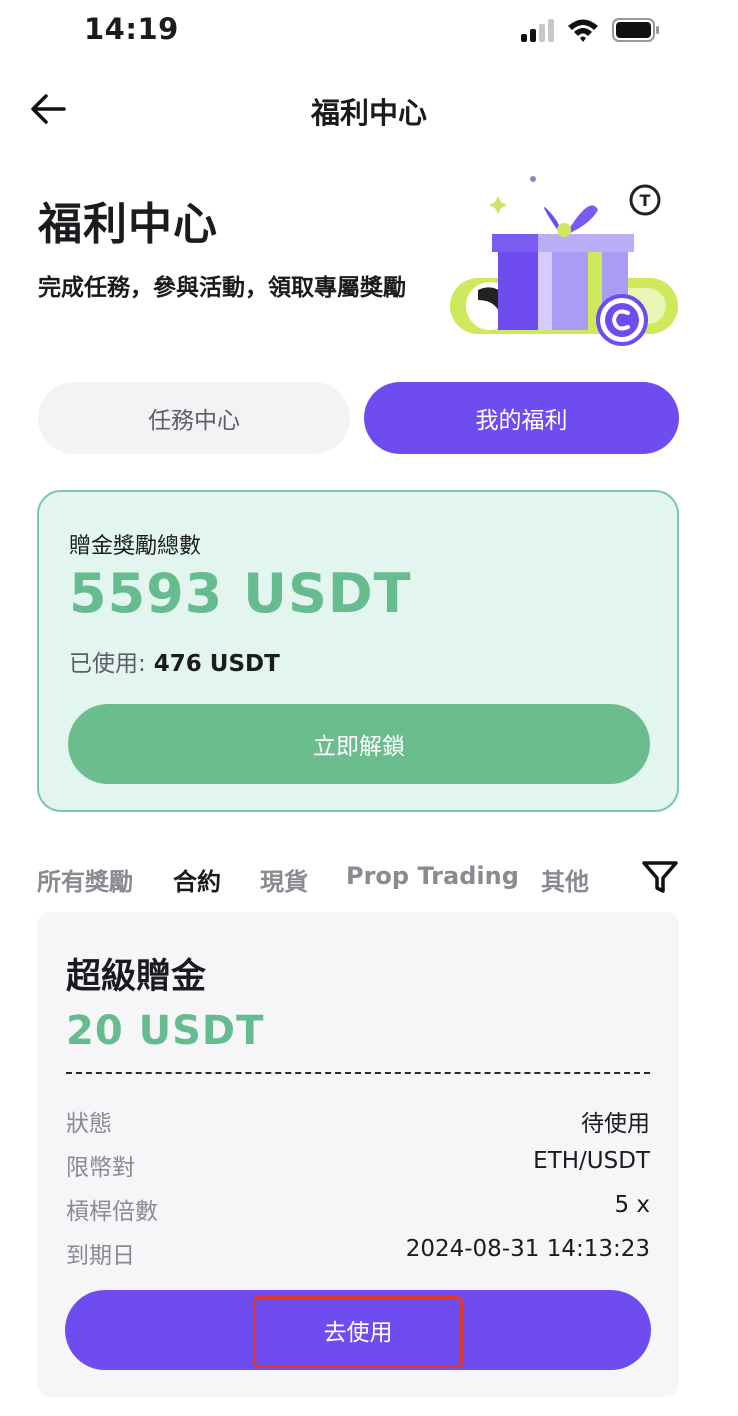 The image size is (738, 1416). Describe the element at coordinates (194, 418) in the screenshot. I see `tab-task-center: 任務中心` at that location.